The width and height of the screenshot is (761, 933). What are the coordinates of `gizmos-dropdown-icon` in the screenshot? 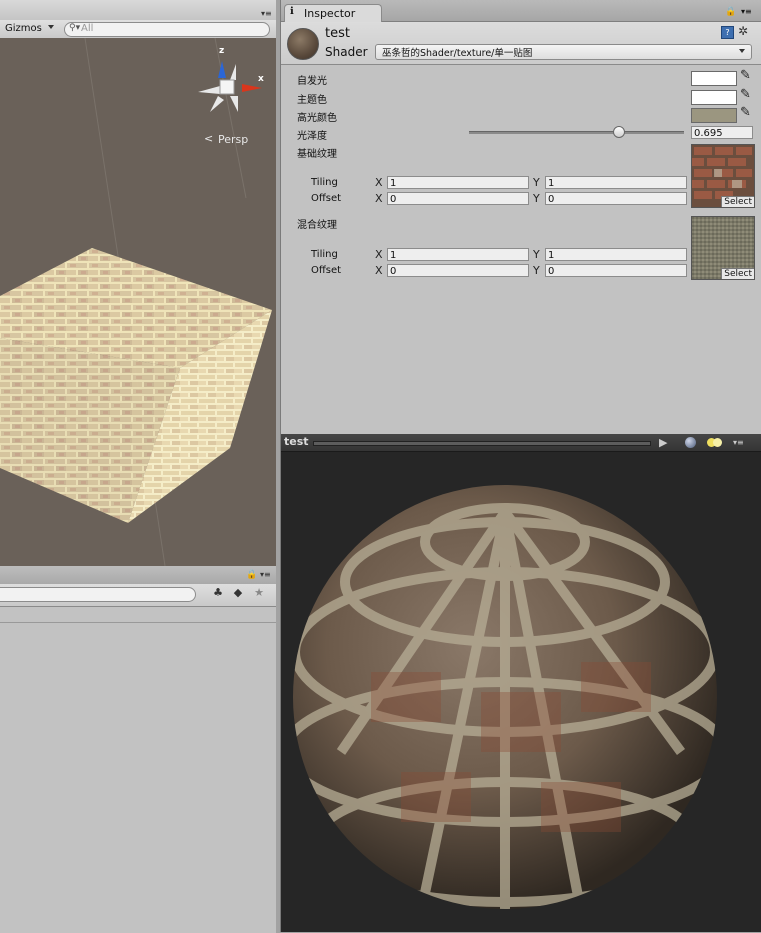 It's located at (51, 27).